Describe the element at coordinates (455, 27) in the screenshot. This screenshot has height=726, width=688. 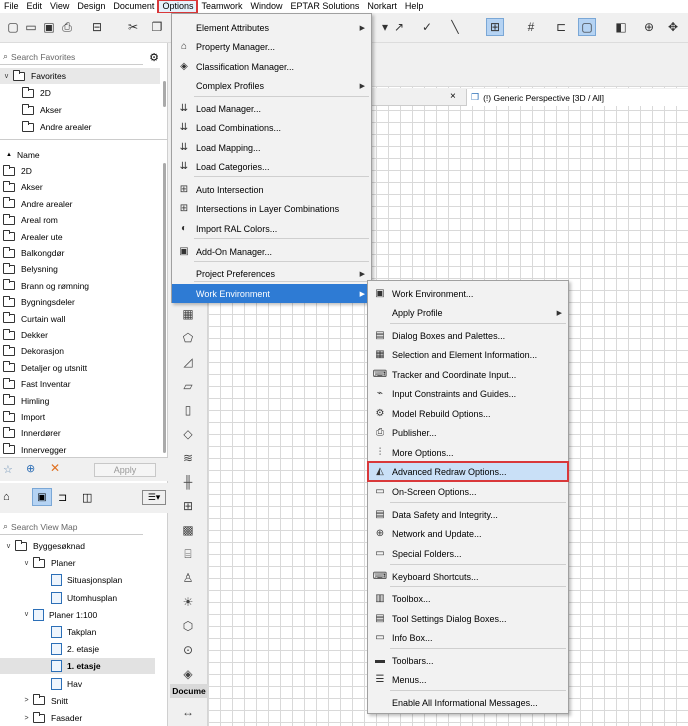
I see `line-tool-icon: ╲` at that location.